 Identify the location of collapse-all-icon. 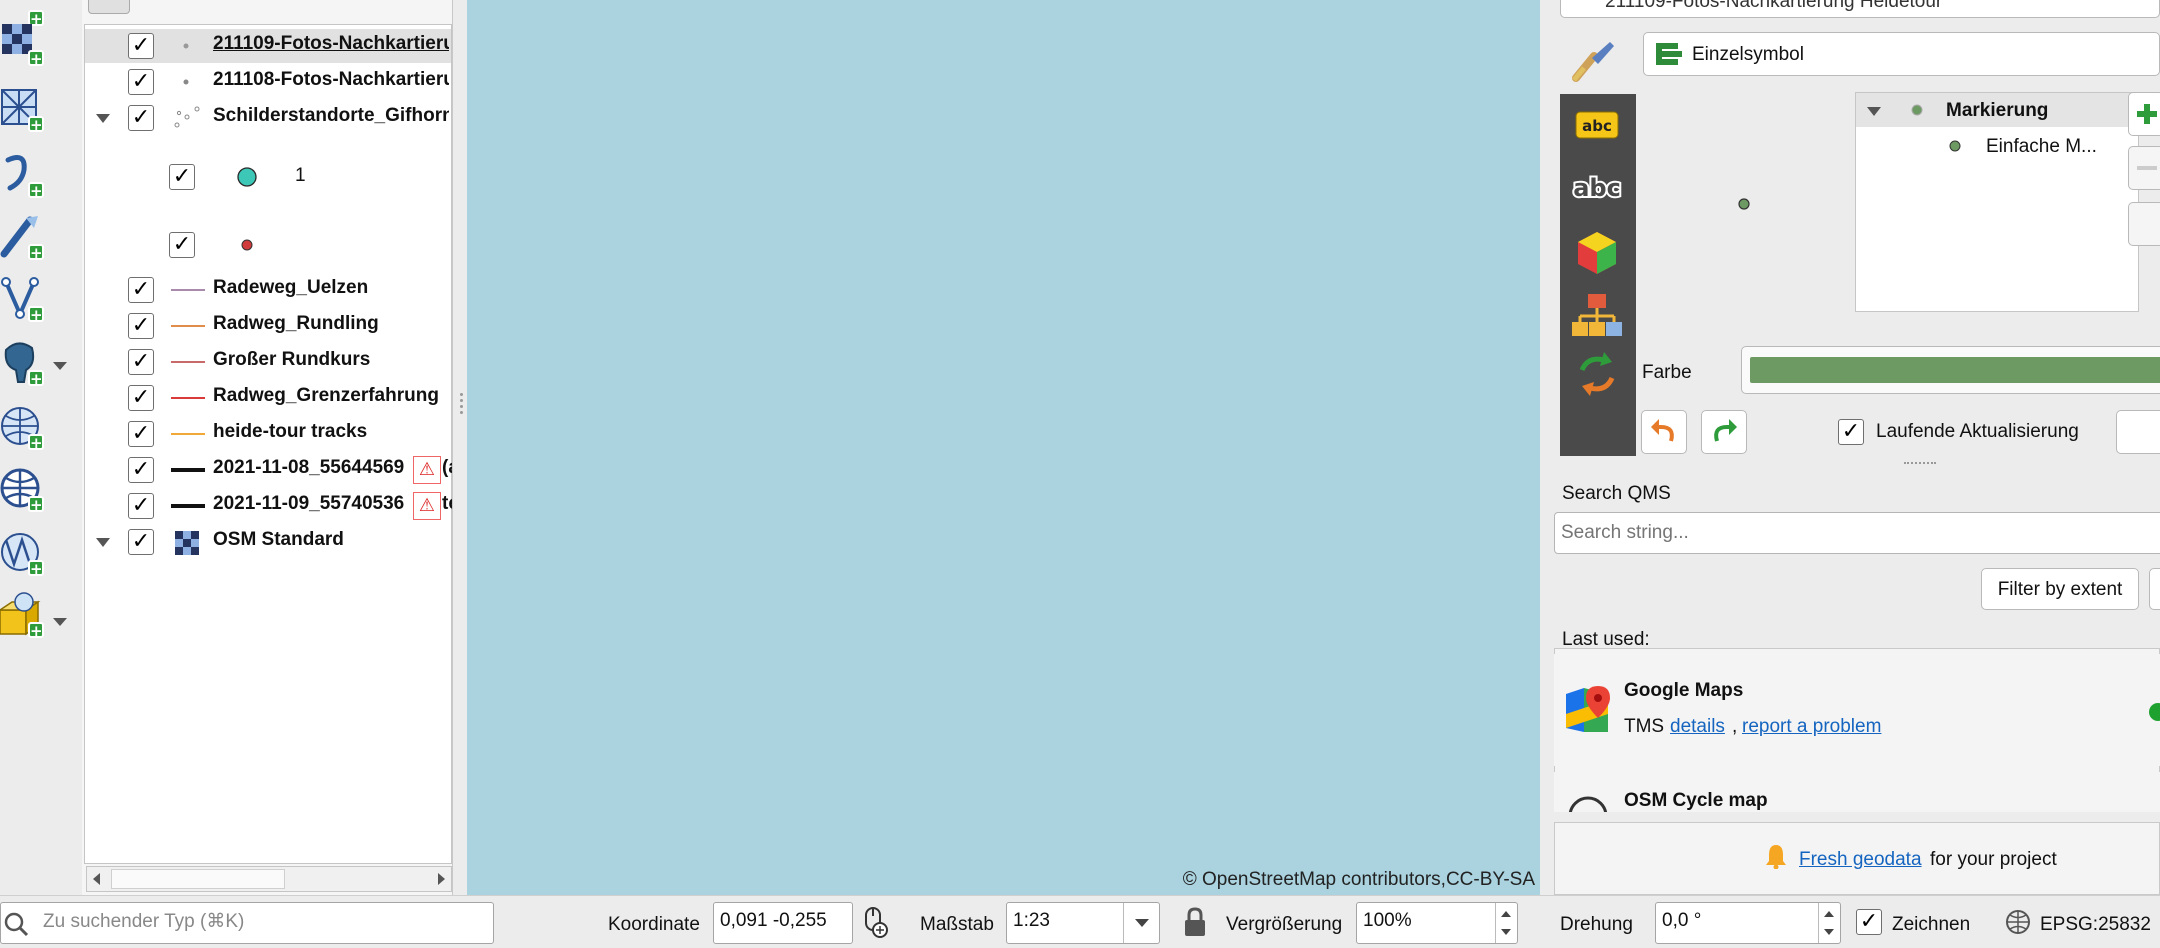
(384, 5).